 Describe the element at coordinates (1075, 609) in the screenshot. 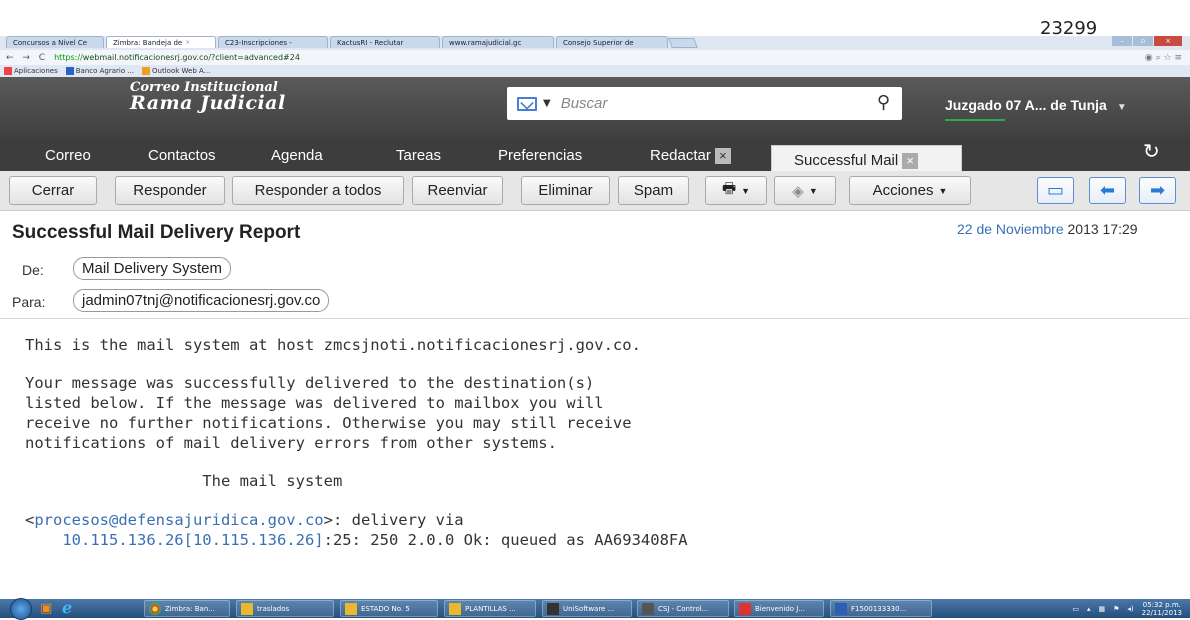

I see `keyboard-icon: ▭` at that location.